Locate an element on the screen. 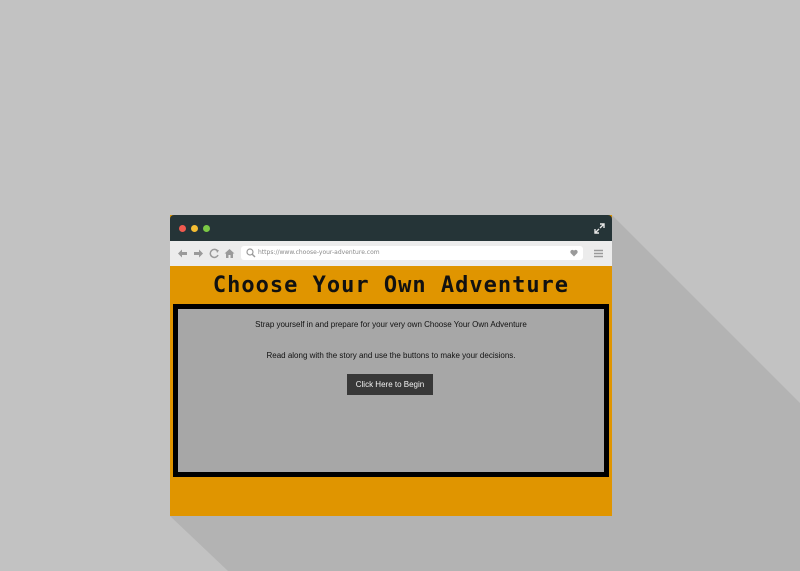 This screenshot has height=571, width=800. reload-icon is located at coordinates (214, 253).